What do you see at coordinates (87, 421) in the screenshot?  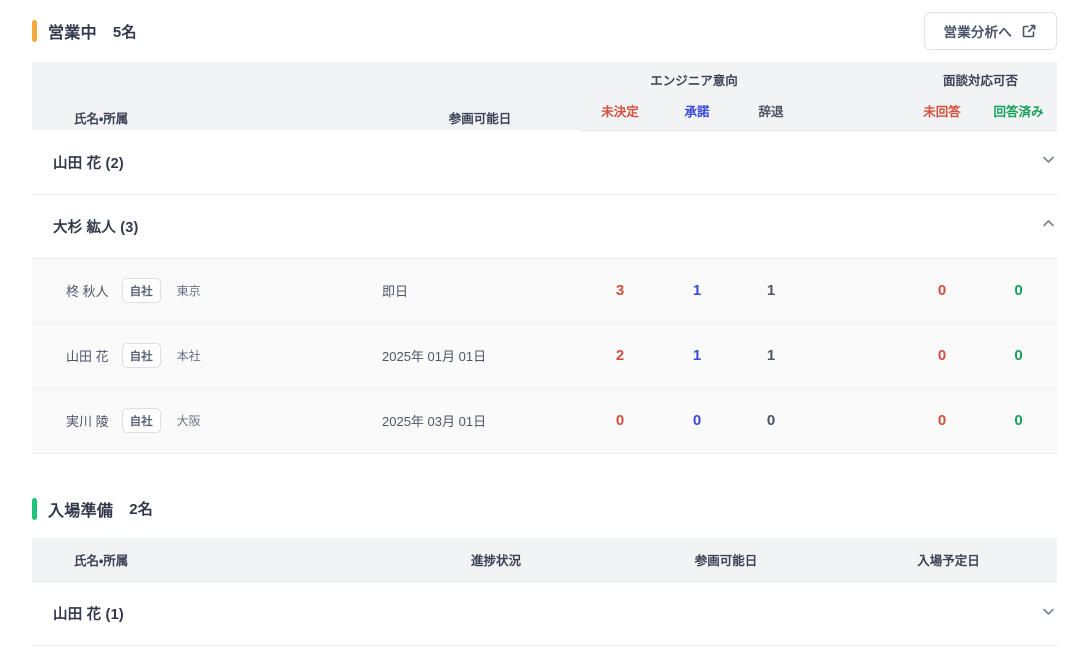 I see `person-name: 実川 陵` at bounding box center [87, 421].